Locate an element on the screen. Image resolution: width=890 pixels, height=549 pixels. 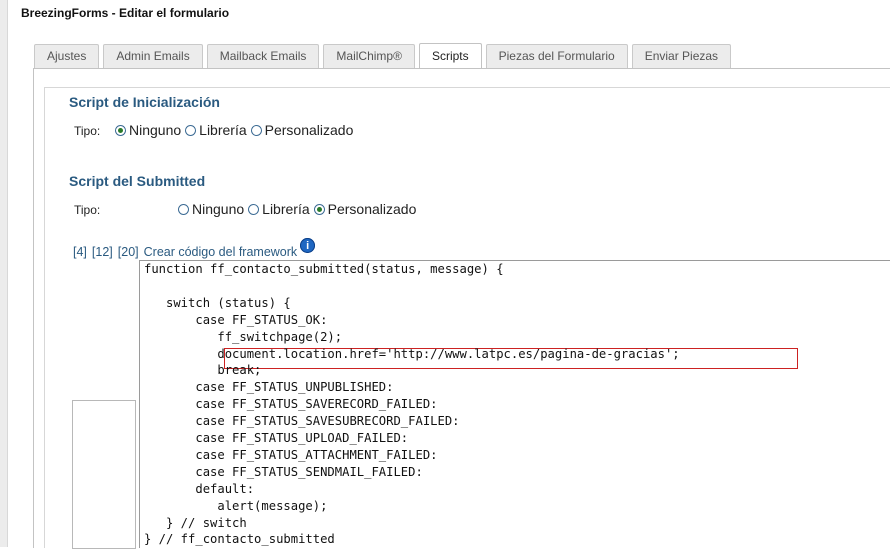
init-radio-libreria is located at coordinates (191, 130).